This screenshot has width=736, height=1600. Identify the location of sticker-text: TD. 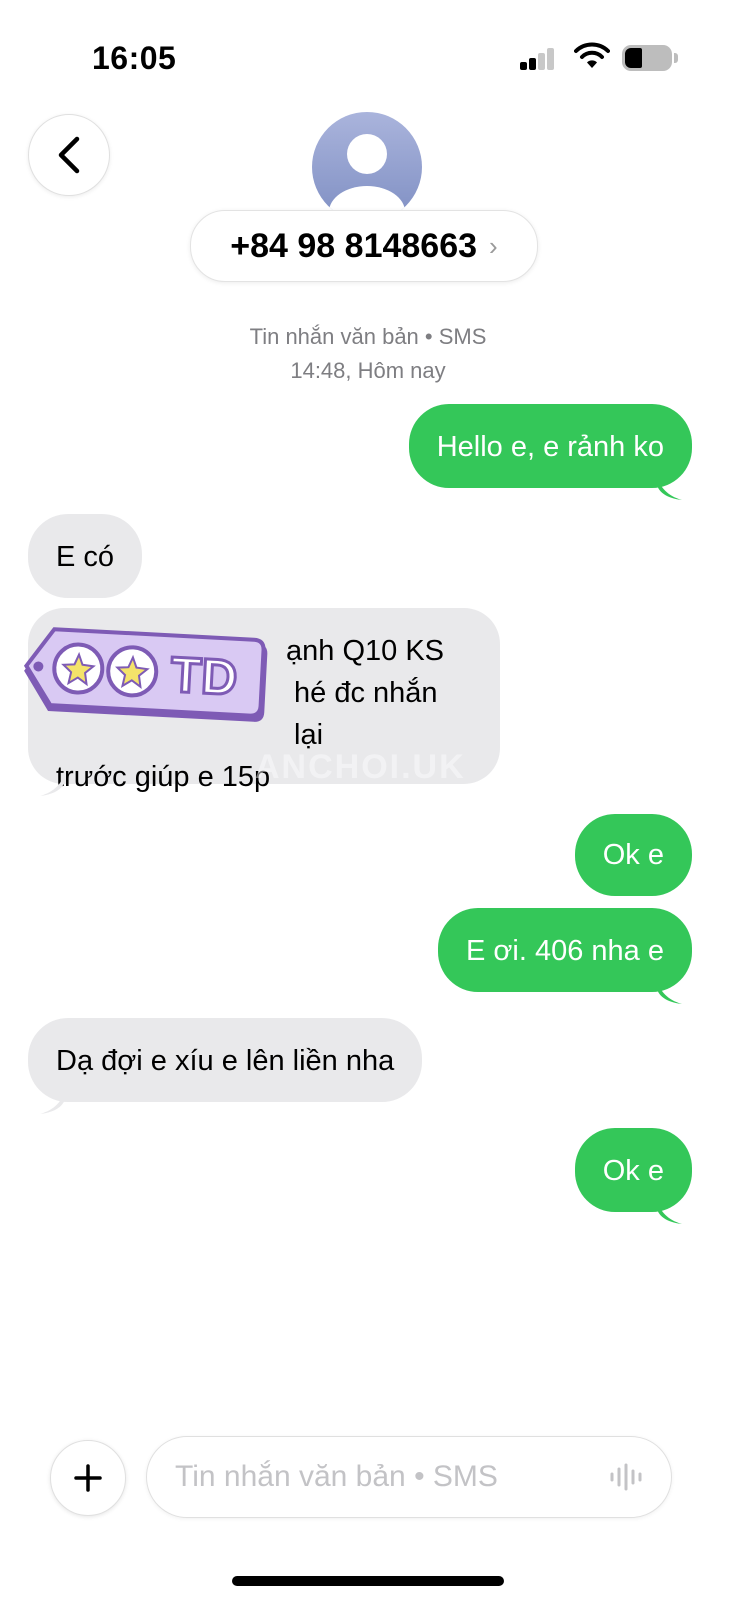
(203, 675).